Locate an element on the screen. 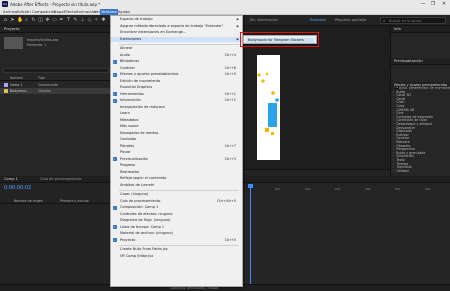 The width and height of the screenshot is (450, 291). workspace-sin-informacion: Sin información is located at coordinates (264, 20).